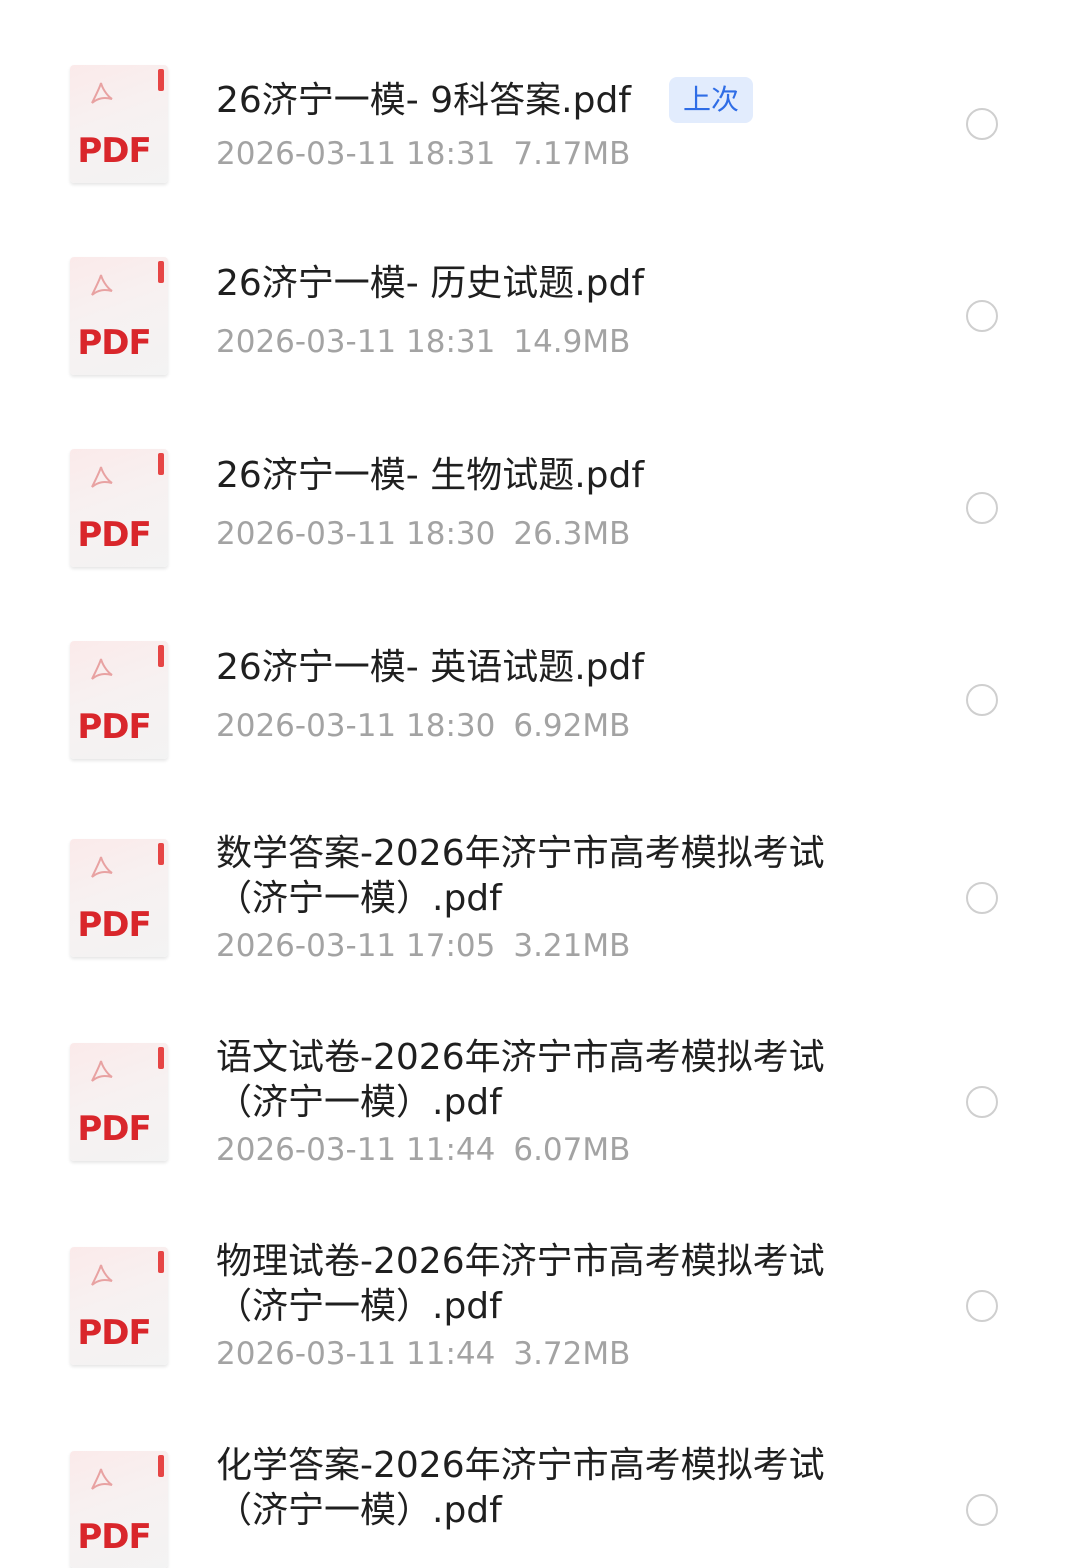  I want to click on file-meta: 2026-03-11 18:30 6.92MB, so click(423, 726).